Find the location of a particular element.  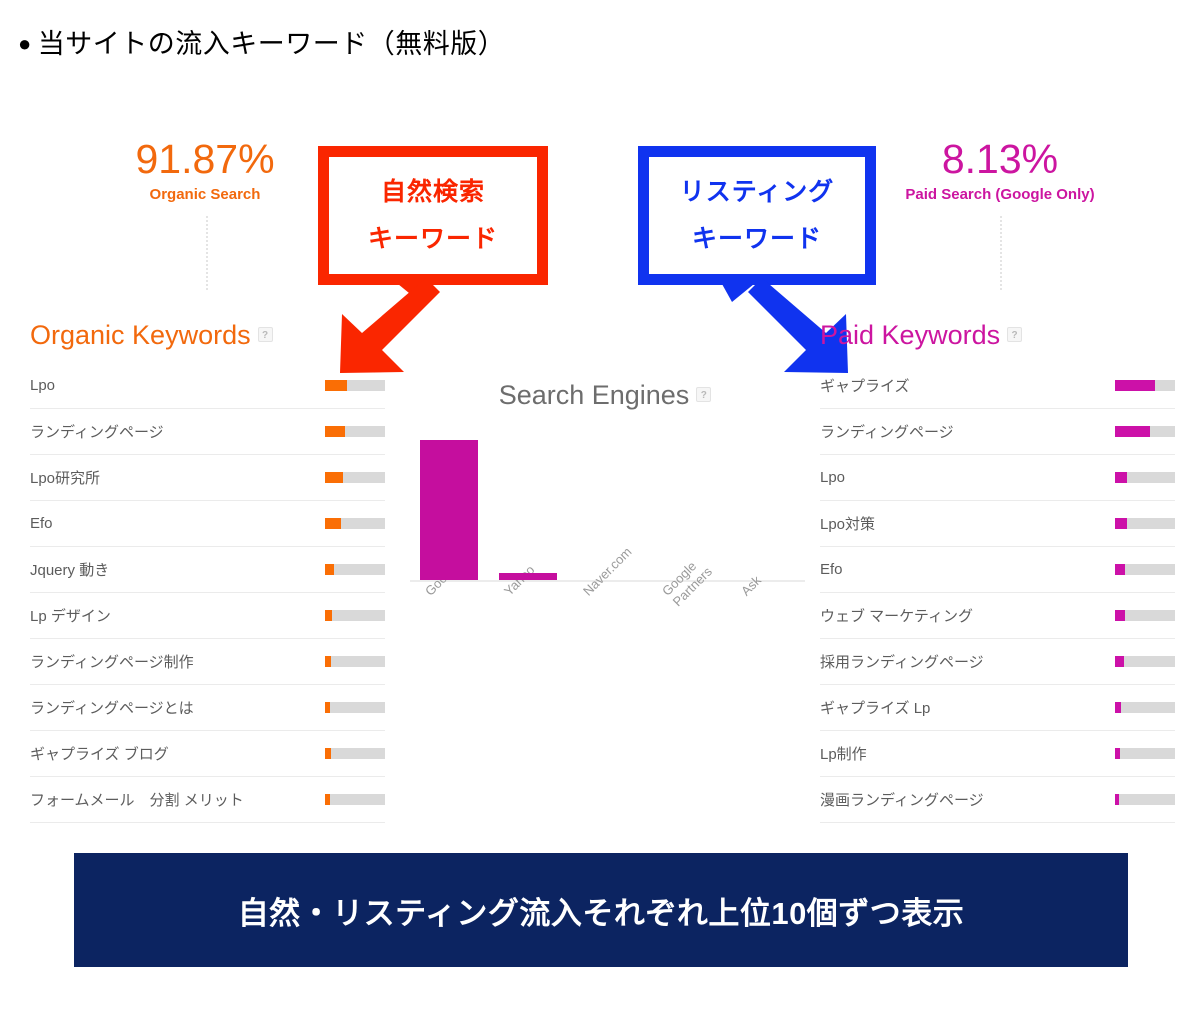

callout-organic-tail is located at coordinates (414, 293).